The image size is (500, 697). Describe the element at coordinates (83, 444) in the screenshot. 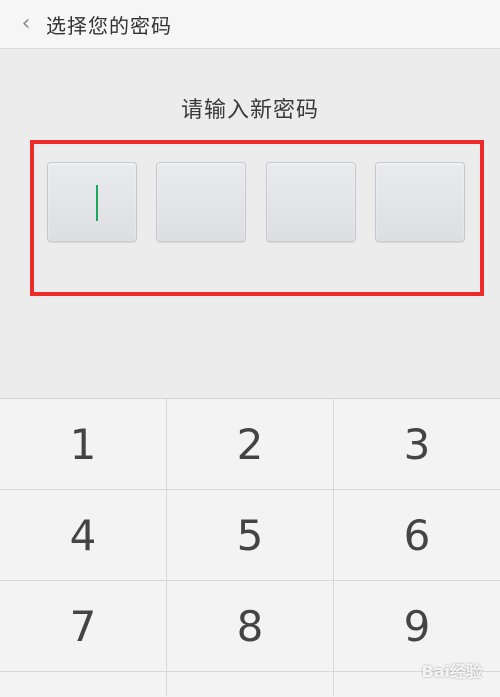

I see `key-1: 1` at that location.